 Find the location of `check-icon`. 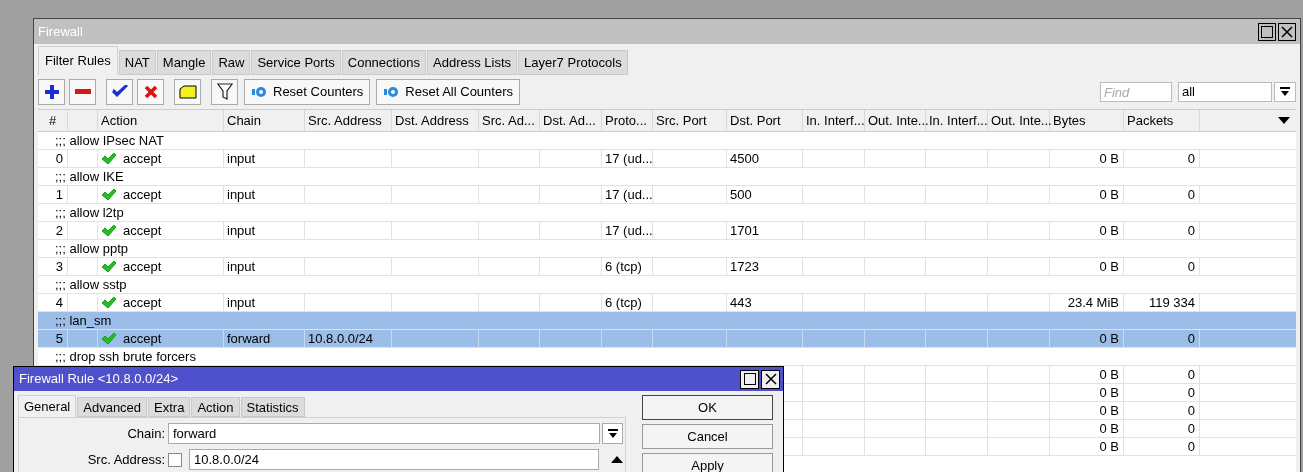

check-icon is located at coordinates (119, 92).